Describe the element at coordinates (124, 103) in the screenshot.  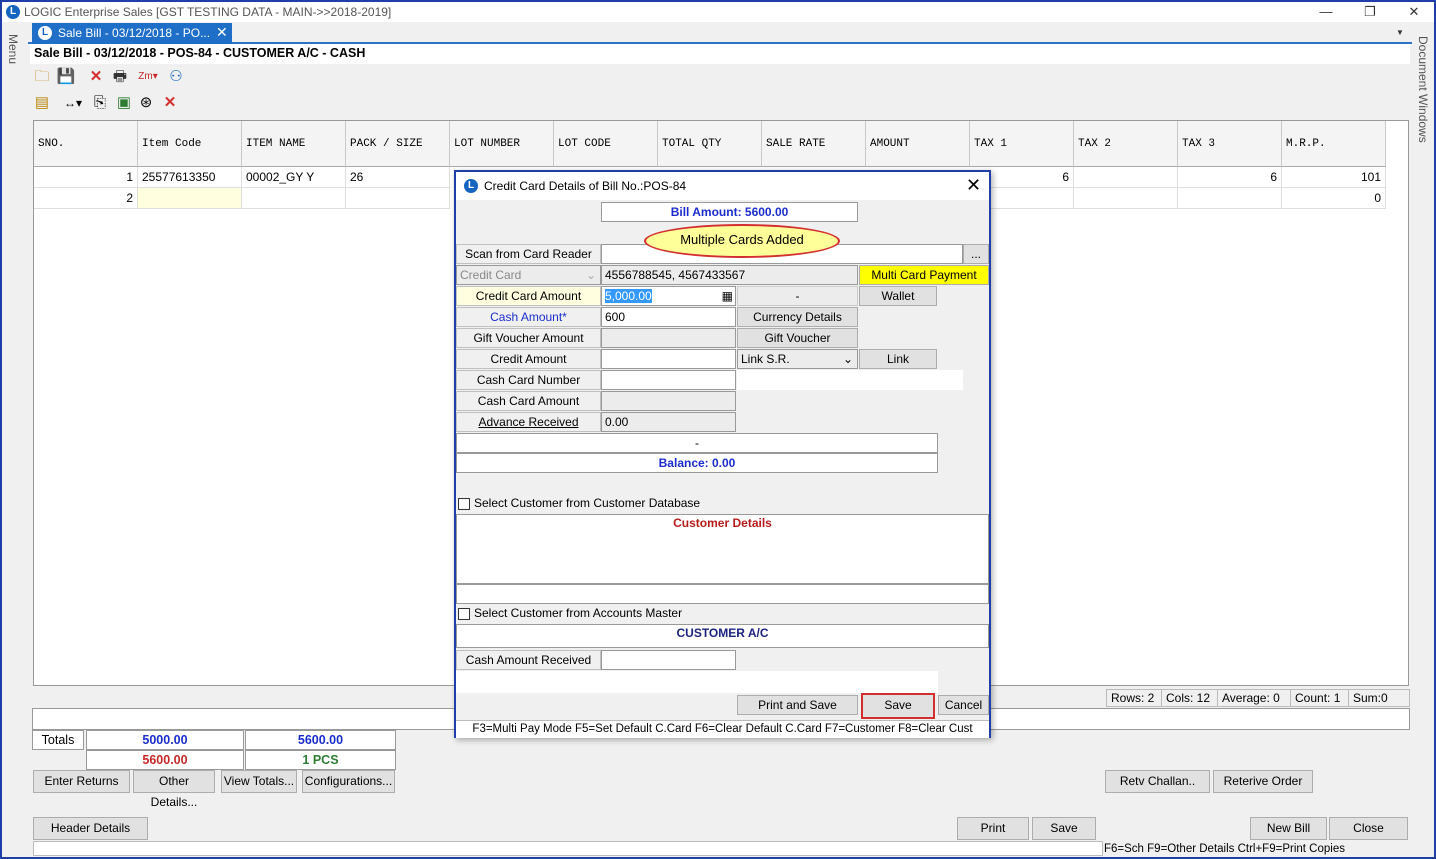
I see `excel-icon: ▣` at that location.